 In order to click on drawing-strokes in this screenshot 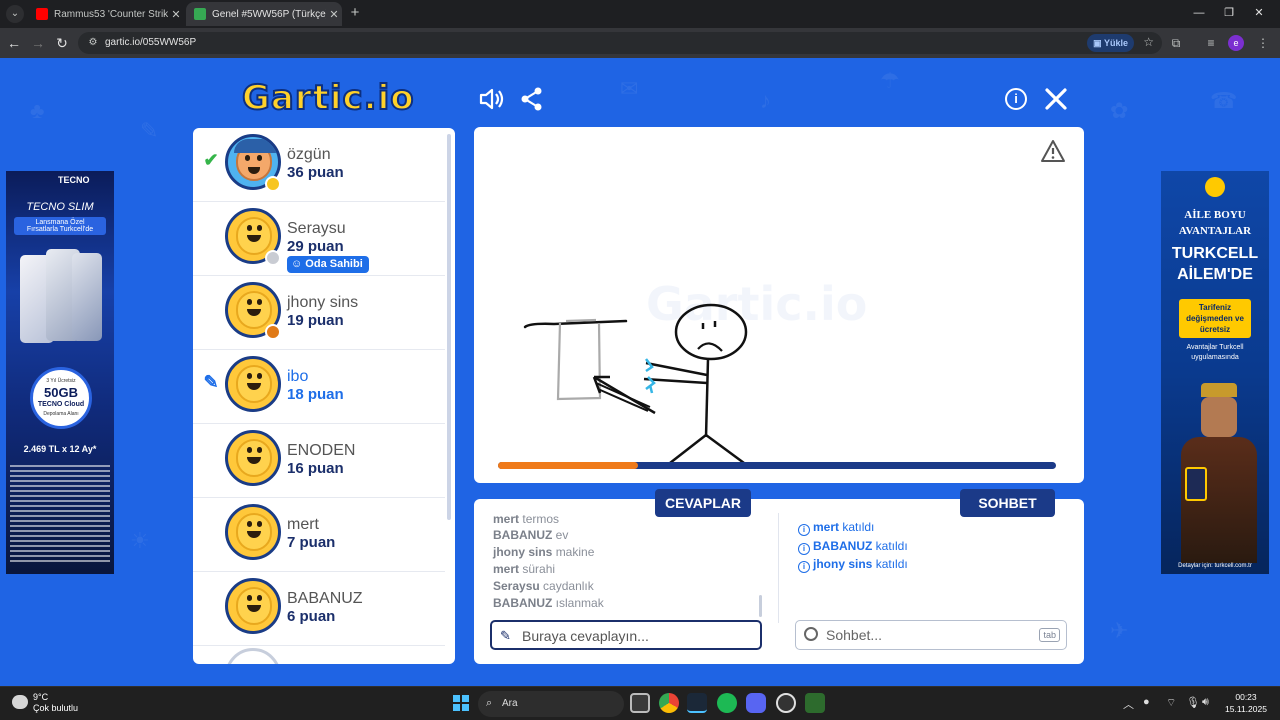, I will do `click(635, 384)`.